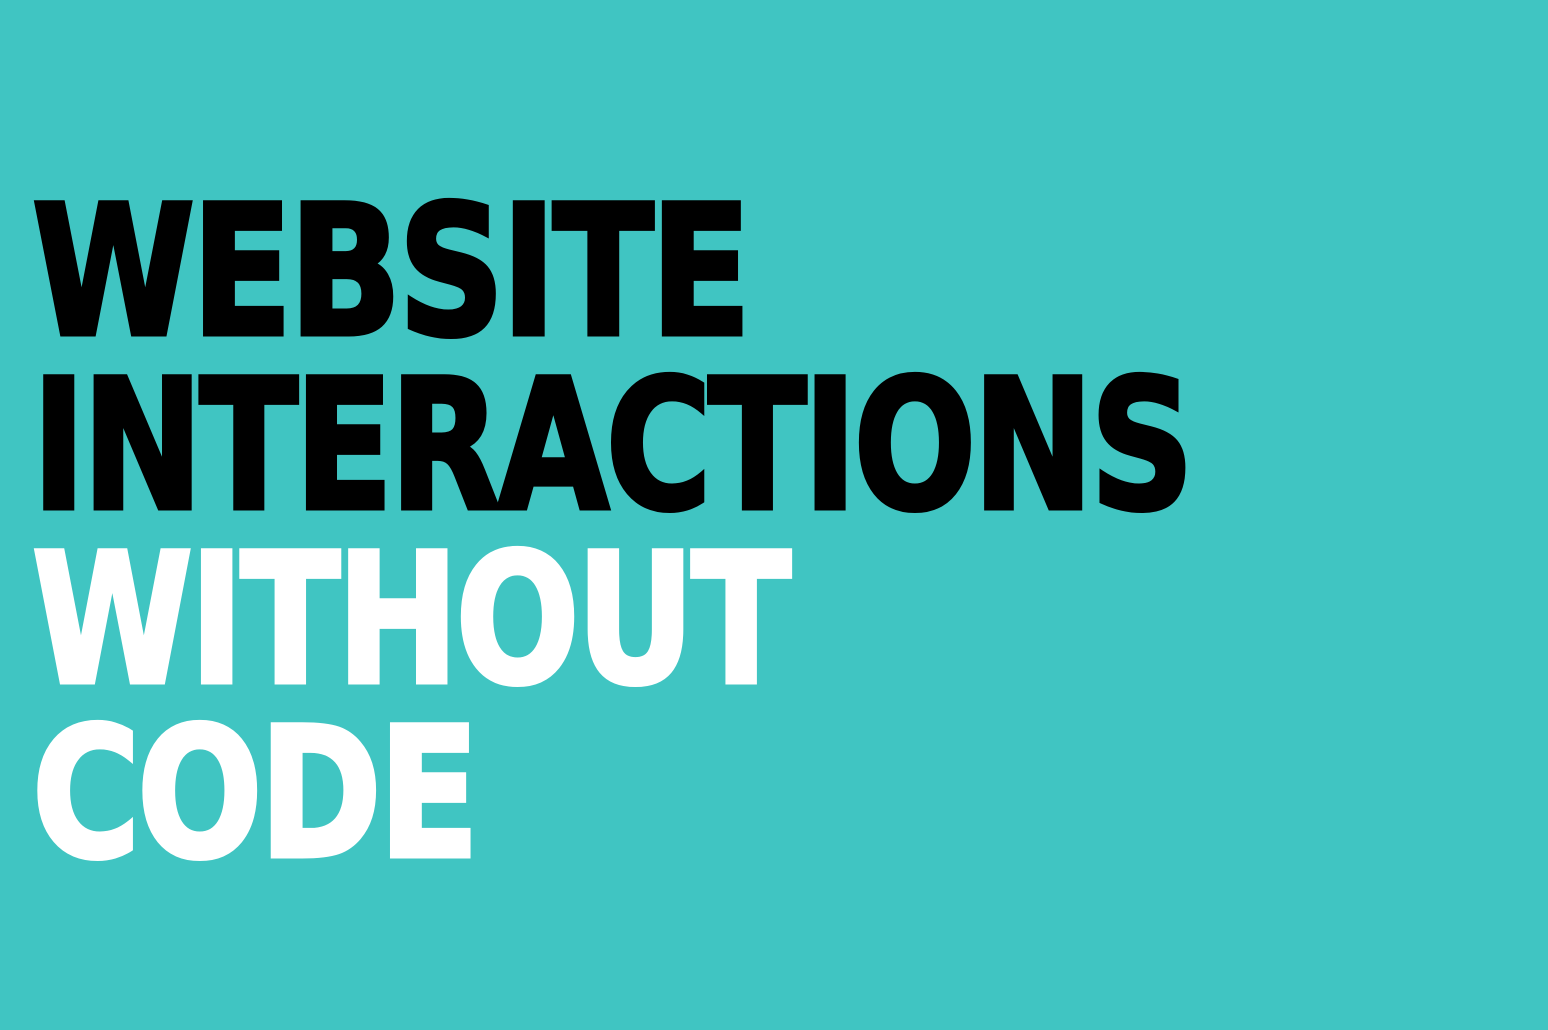 The image size is (1548, 1030). What do you see at coordinates (255, 794) in the screenshot?
I see `headline-line-code: CODE` at bounding box center [255, 794].